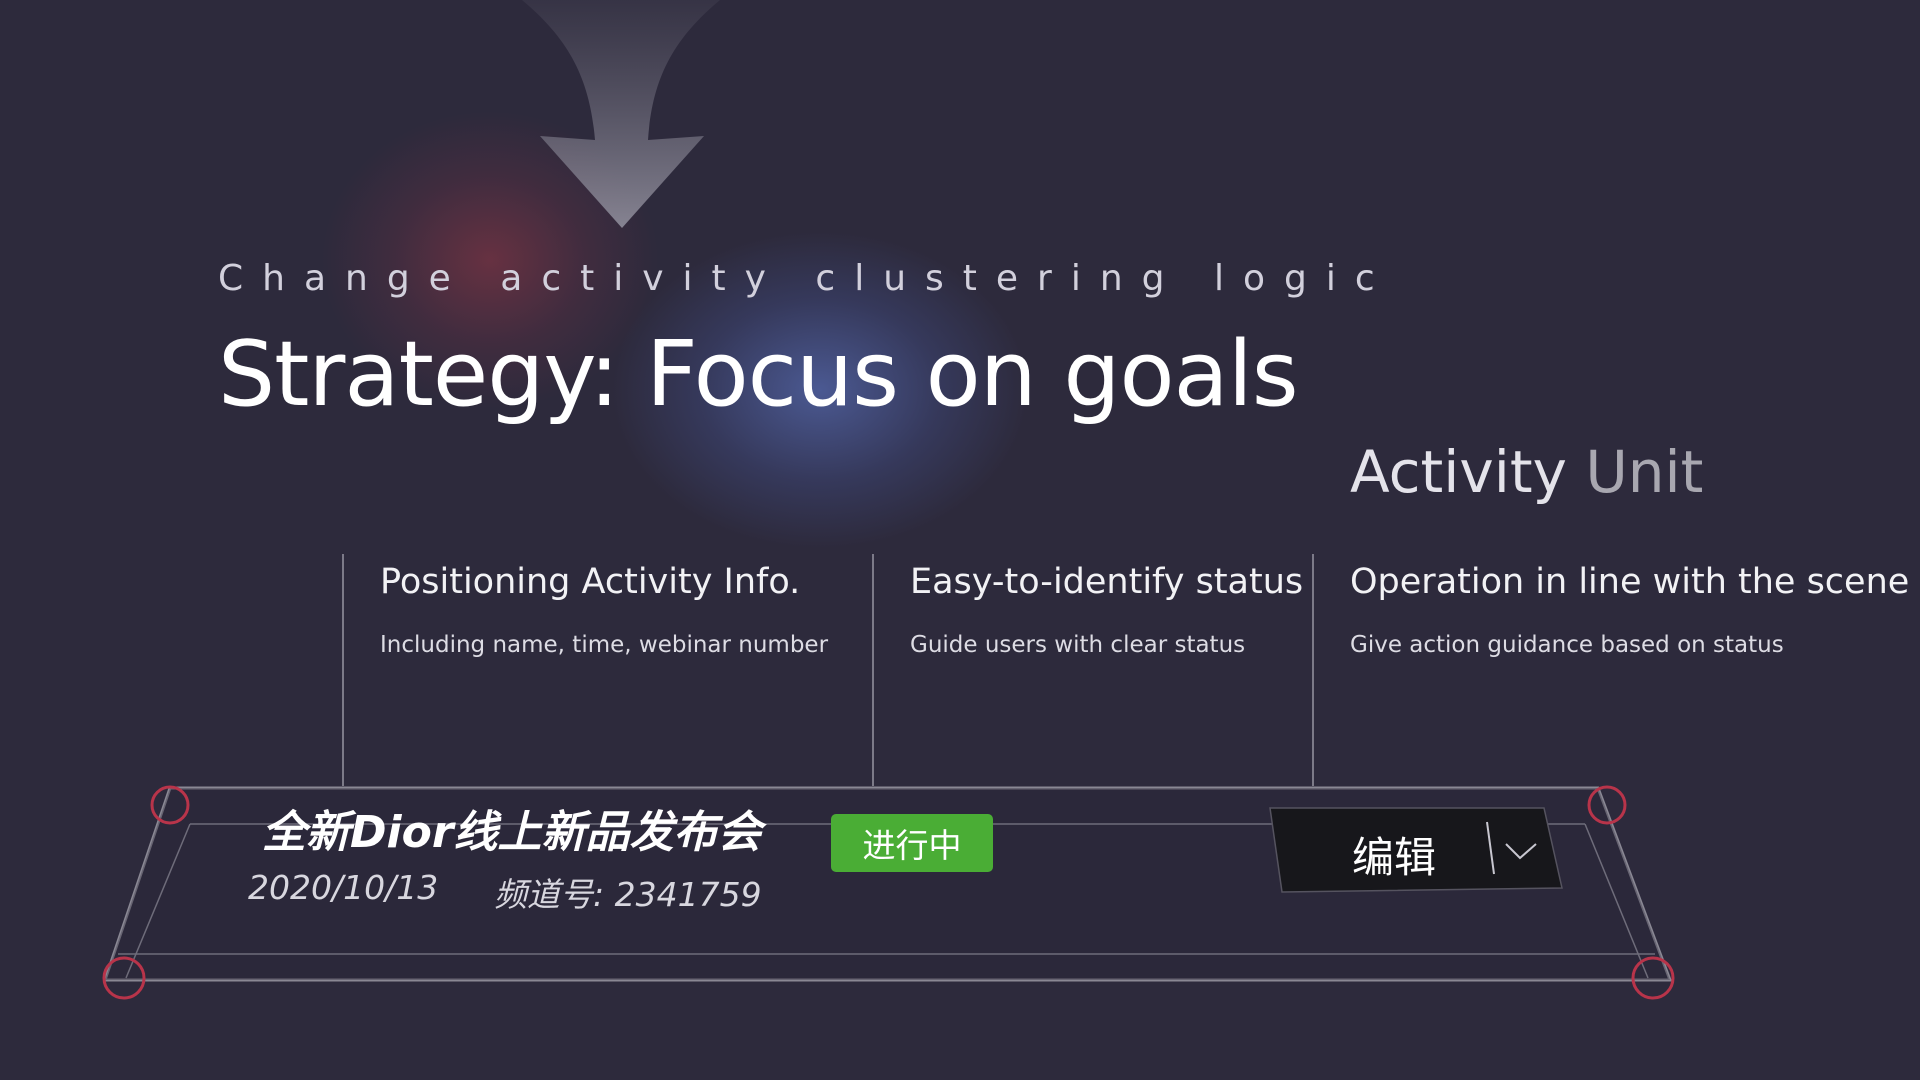  What do you see at coordinates (343, 887) in the screenshot?
I see `activity-date: 2020/10/13` at bounding box center [343, 887].